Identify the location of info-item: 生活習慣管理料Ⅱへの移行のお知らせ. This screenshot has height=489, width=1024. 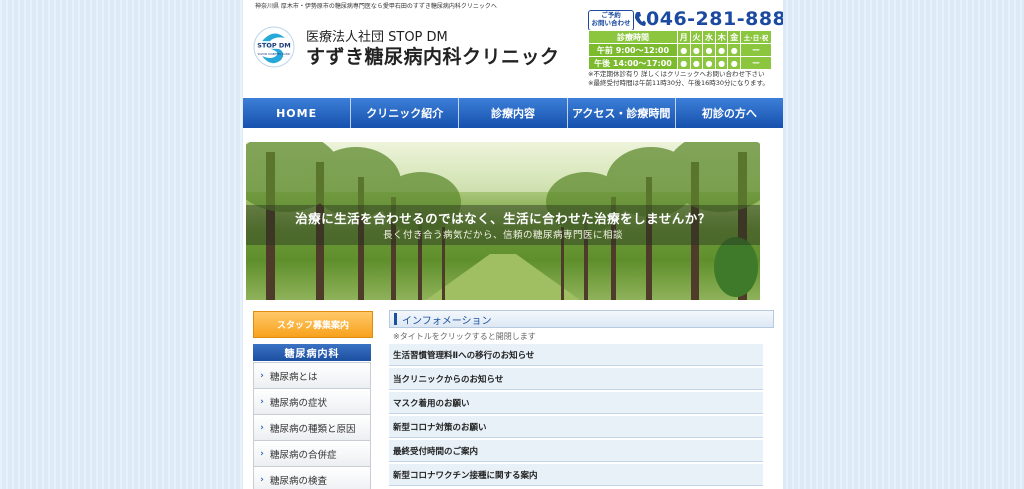
(576, 355).